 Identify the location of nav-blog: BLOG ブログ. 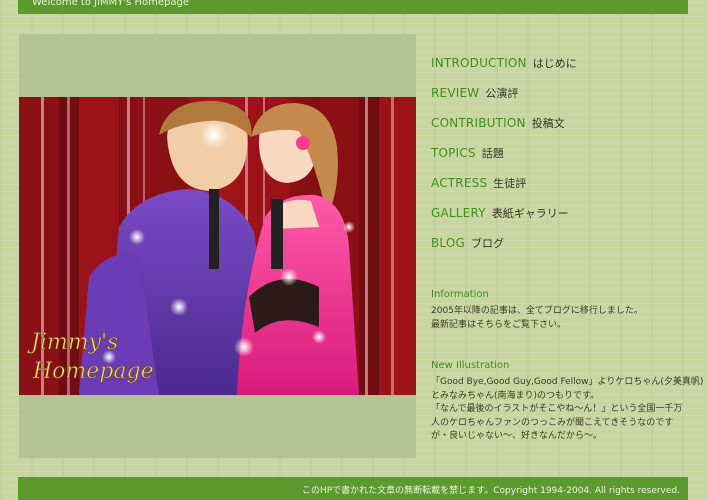
(467, 241).